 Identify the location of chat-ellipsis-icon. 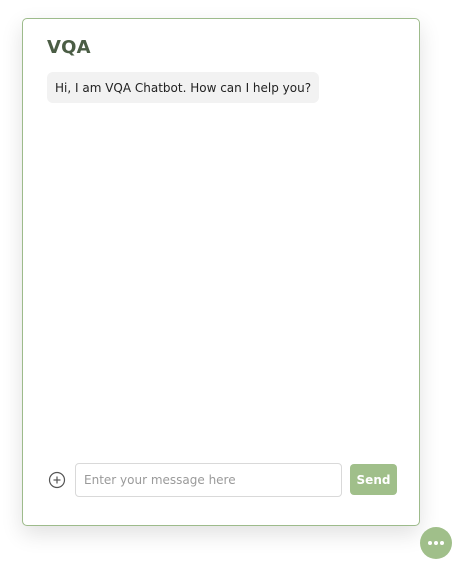
(436, 543).